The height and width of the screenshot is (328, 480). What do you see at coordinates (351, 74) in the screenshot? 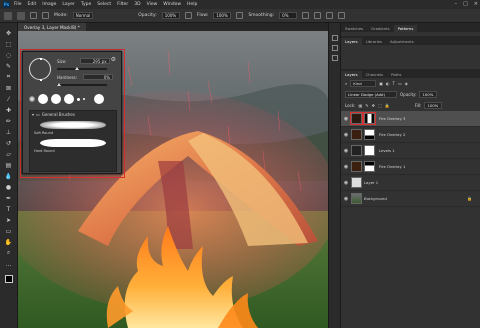
I see `tab-layers: Layers` at bounding box center [351, 74].